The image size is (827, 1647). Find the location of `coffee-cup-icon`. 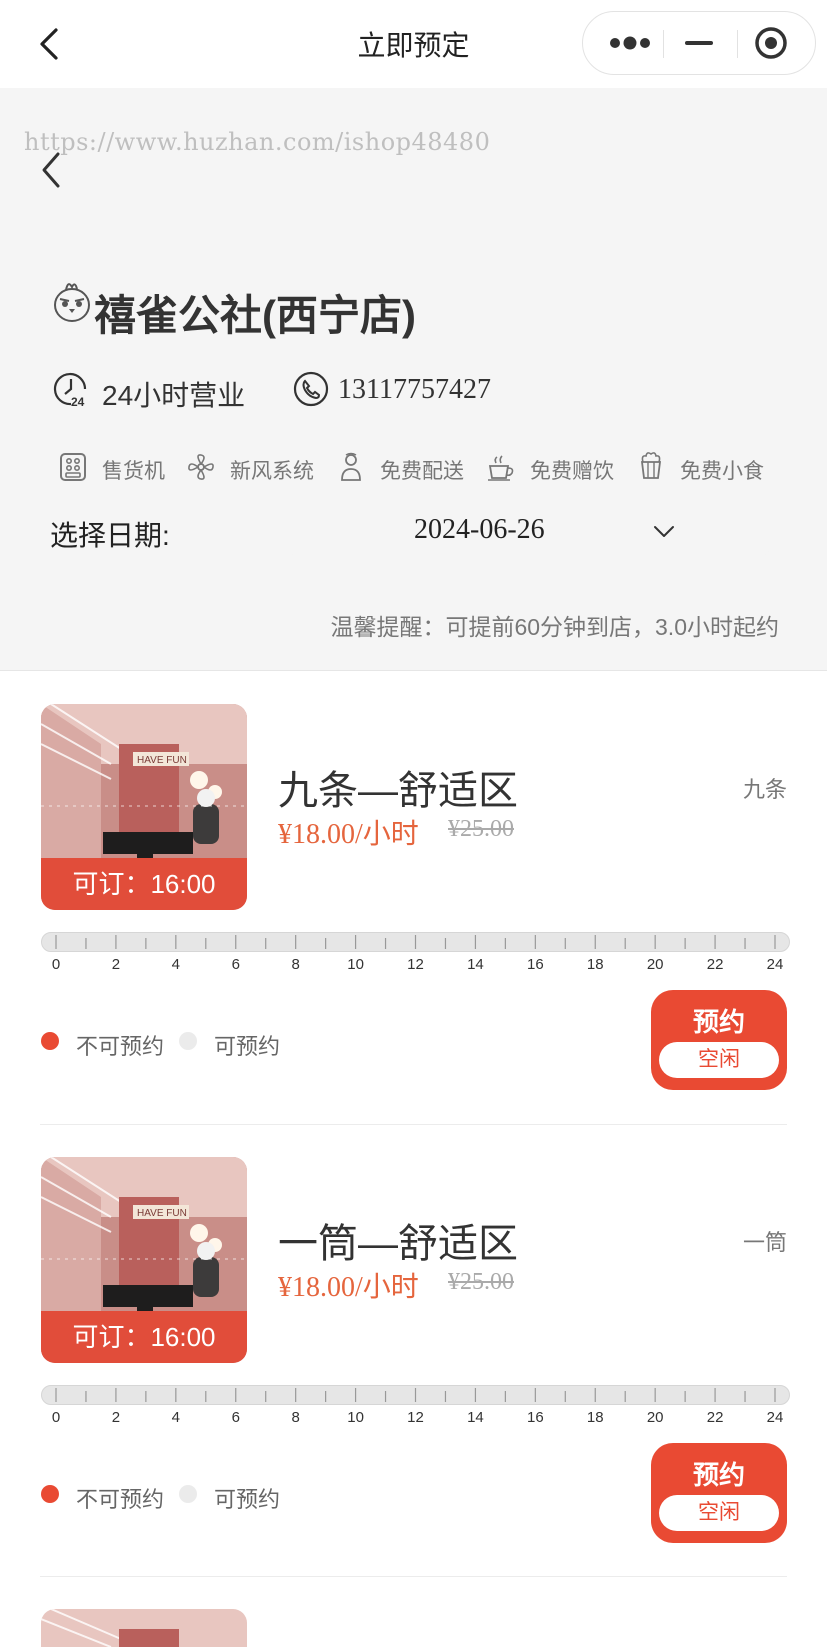

coffee-cup-icon is located at coordinates (501, 468).